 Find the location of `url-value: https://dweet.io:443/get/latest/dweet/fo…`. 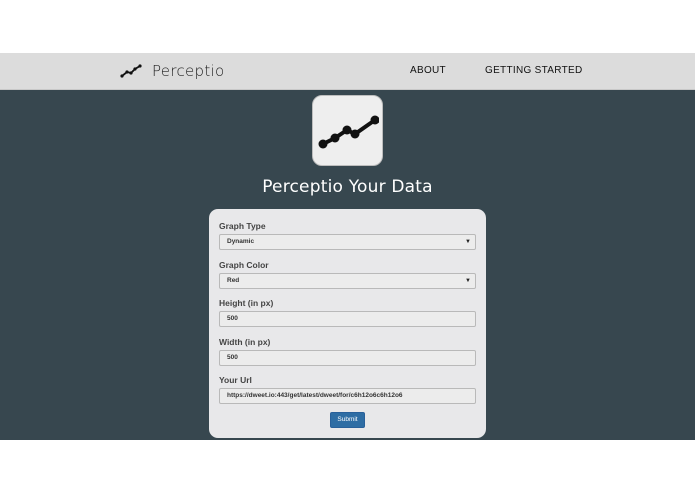

url-value: https://dweet.io:443/get/latest/dweet/fo… is located at coordinates (315, 395).